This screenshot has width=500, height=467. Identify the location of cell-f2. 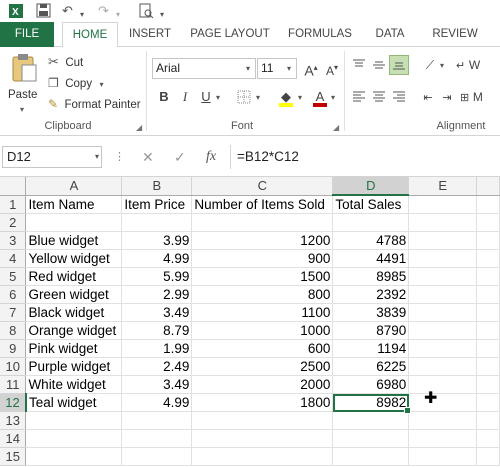
(488, 222).